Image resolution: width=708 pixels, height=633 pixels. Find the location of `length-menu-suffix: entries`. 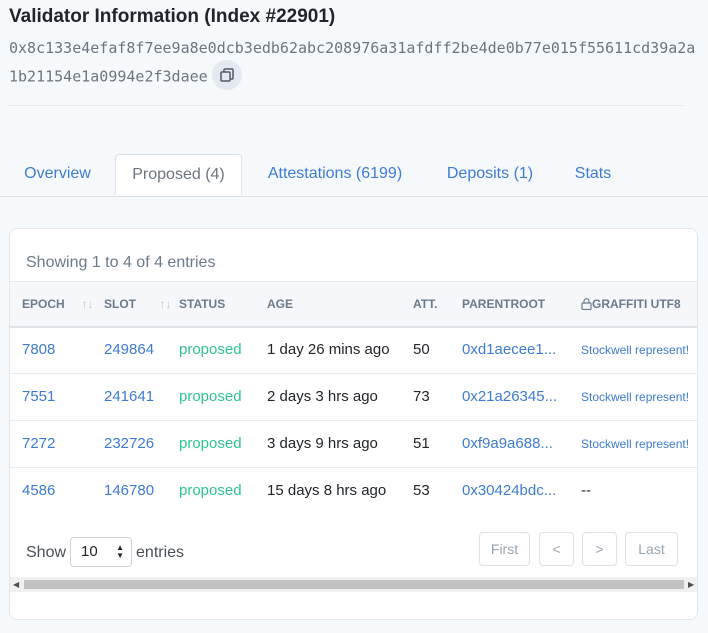

length-menu-suffix: entries is located at coordinates (160, 552).